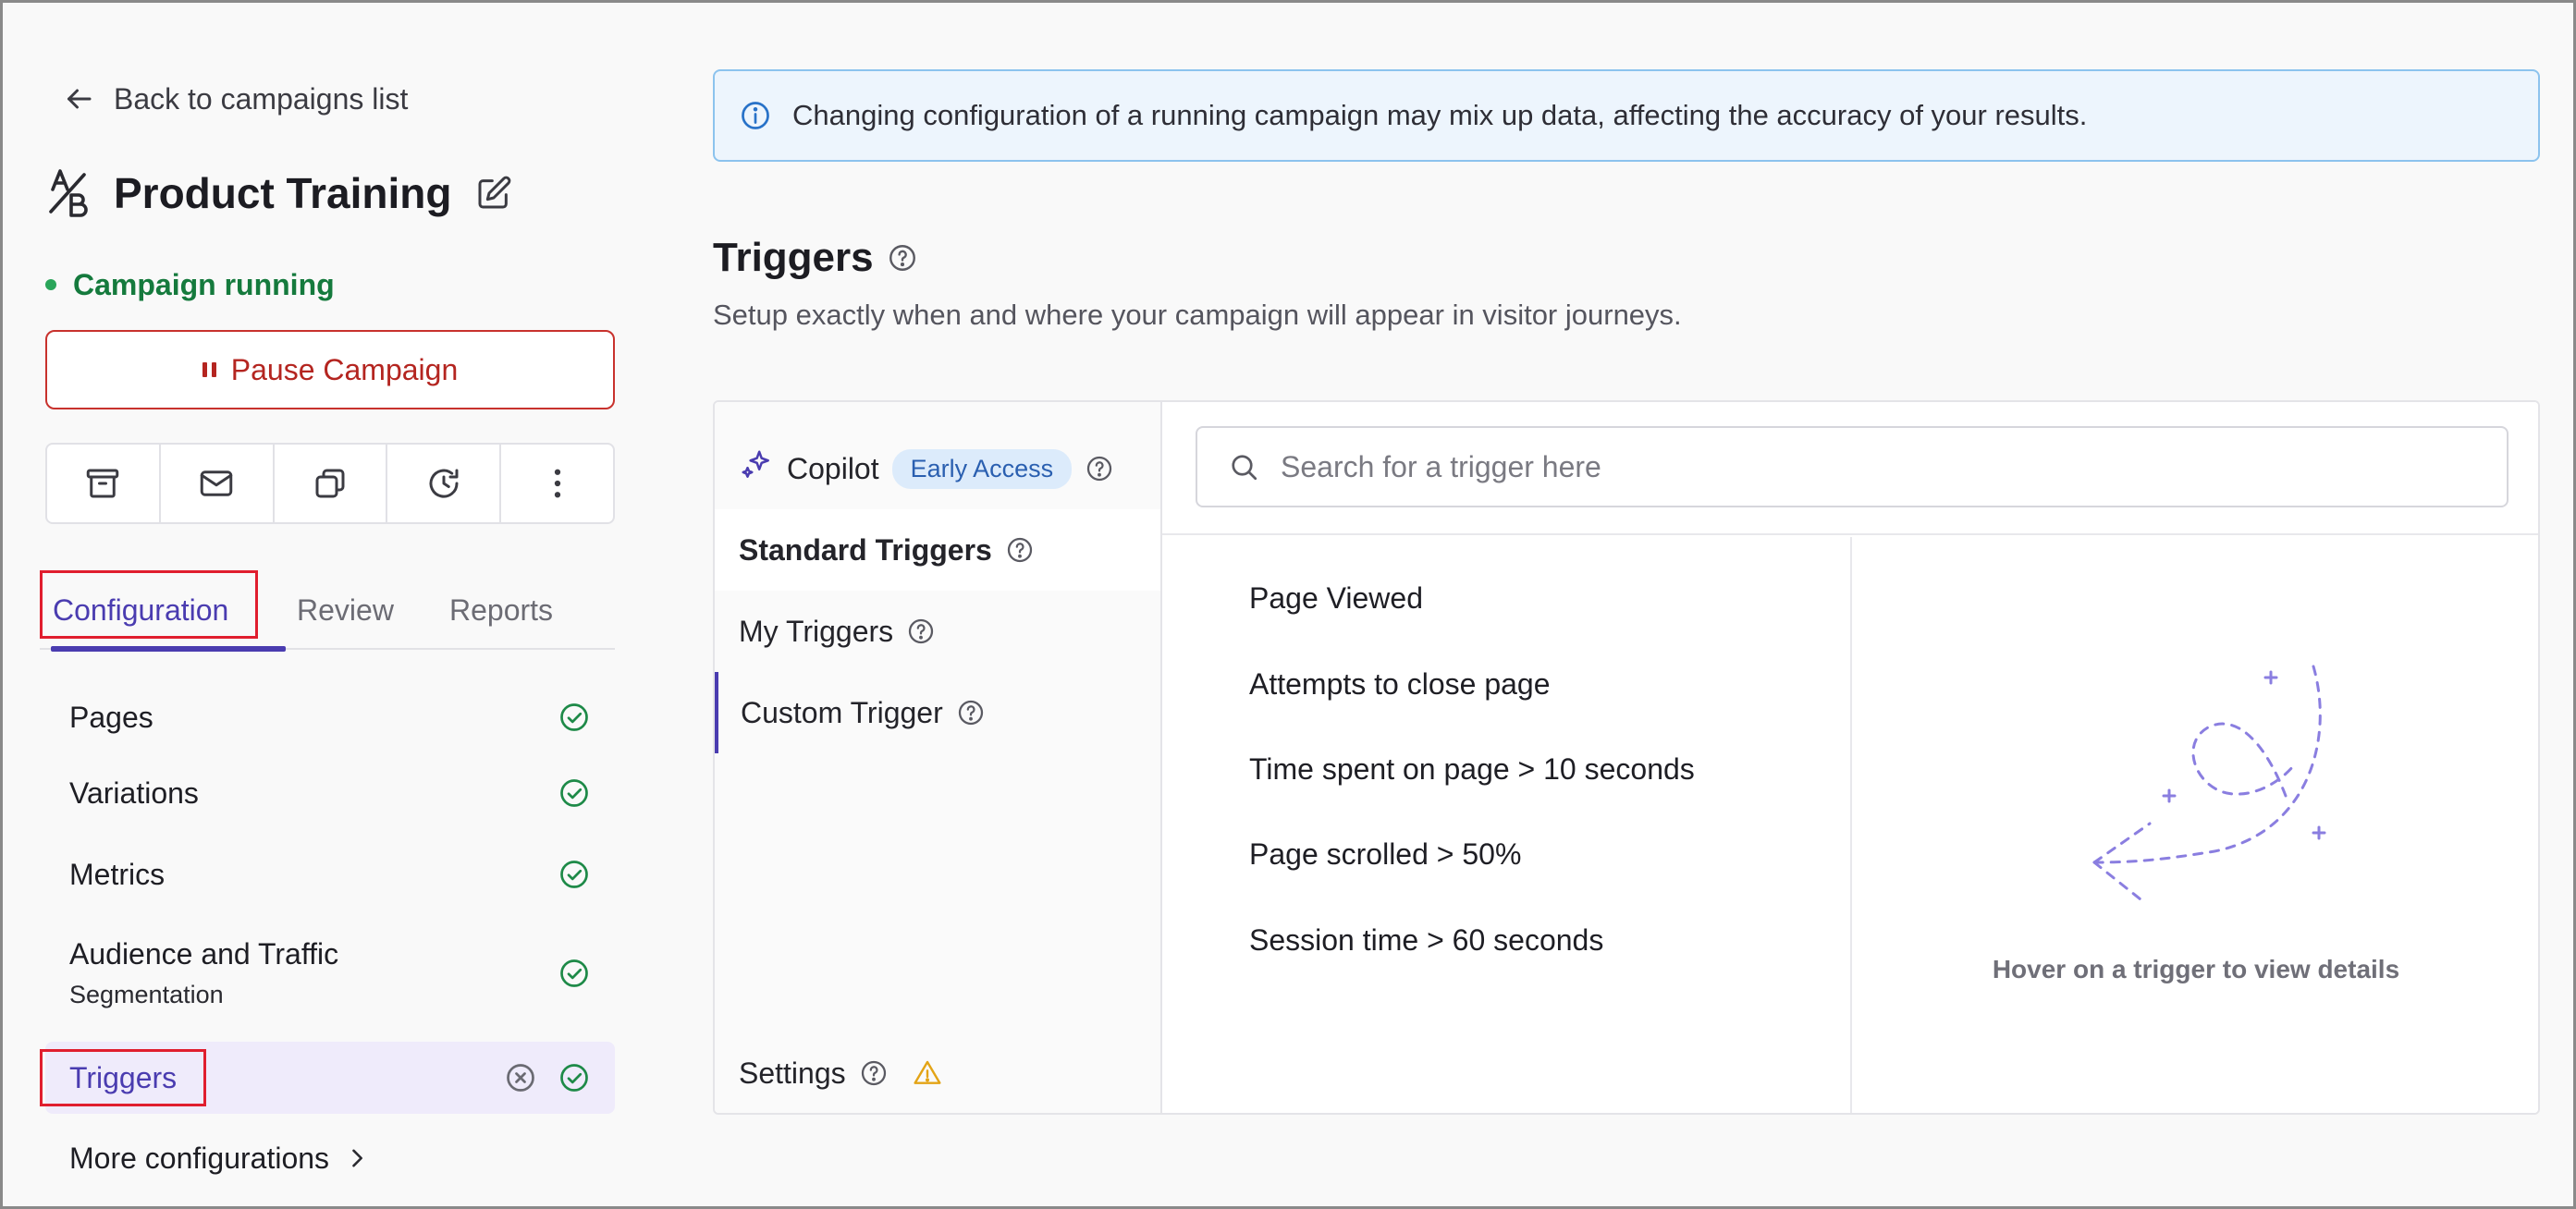  I want to click on campaign-status: Campaign running, so click(190, 284).